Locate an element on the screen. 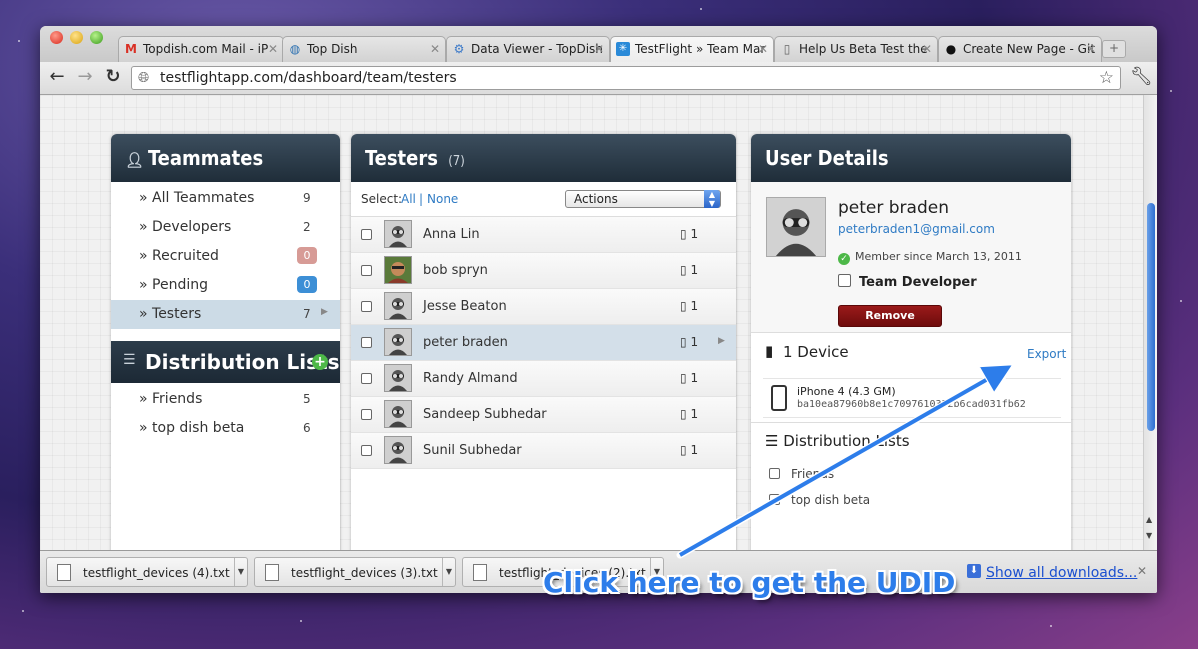 Image resolution: width=1198 pixels, height=649 pixels. nav-testers: » Testers 7 ▶ is located at coordinates (225, 314).